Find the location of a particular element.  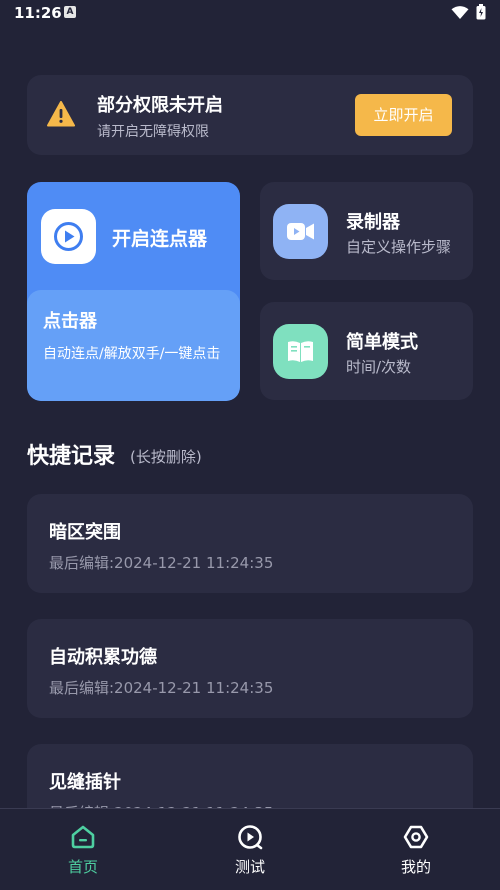

home-icon is located at coordinates (83, 839).